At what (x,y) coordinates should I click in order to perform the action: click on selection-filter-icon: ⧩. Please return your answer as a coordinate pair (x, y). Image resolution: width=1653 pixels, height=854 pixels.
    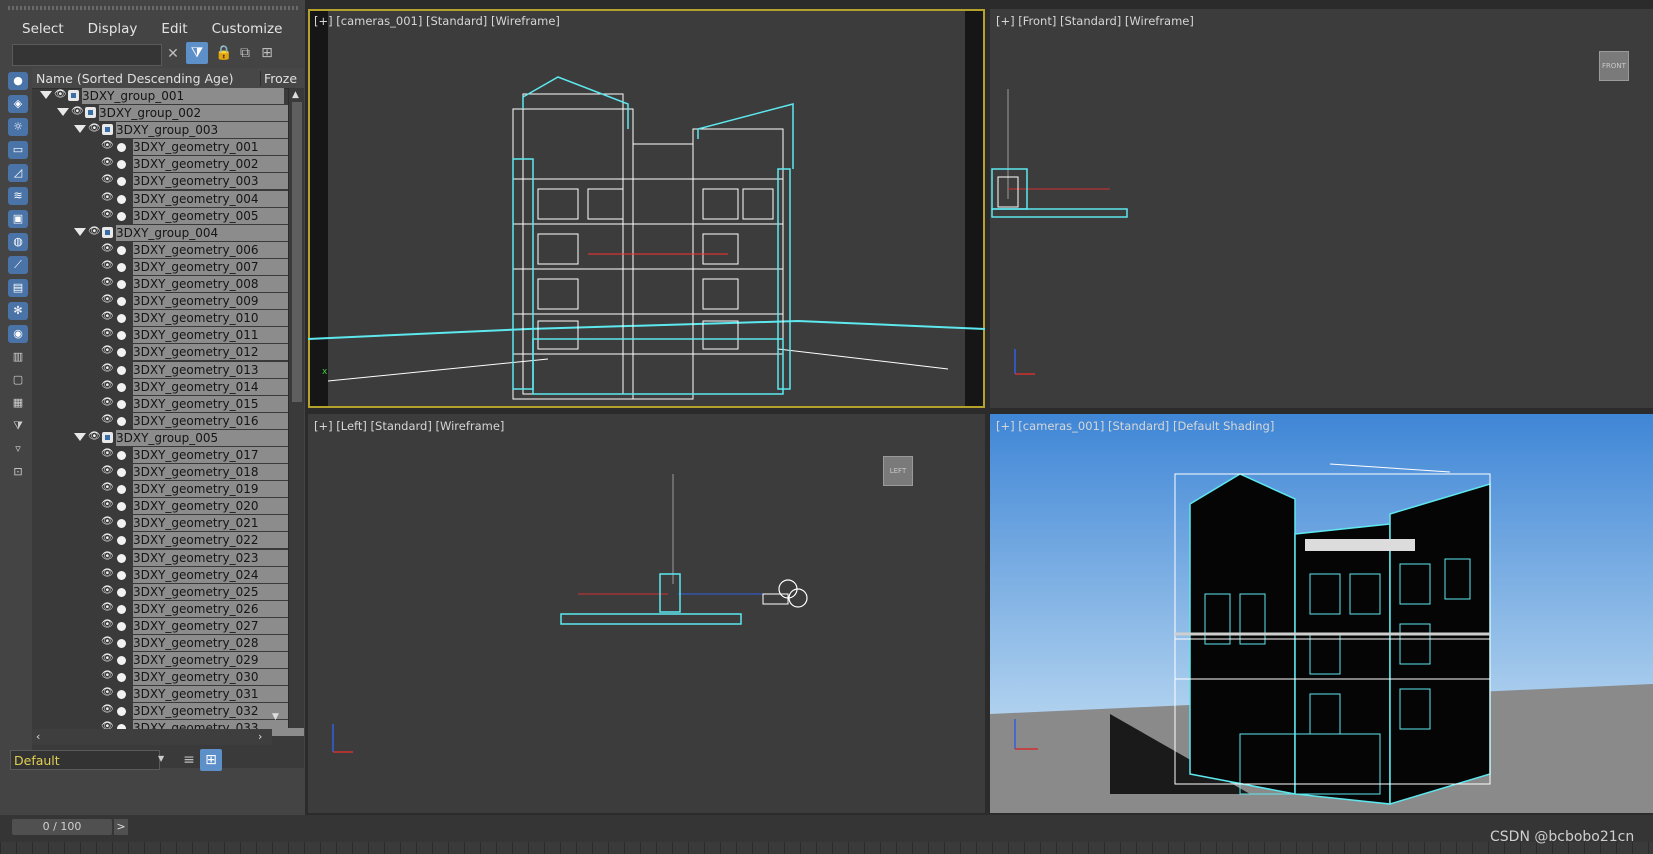
    Looking at the image, I should click on (18, 426).